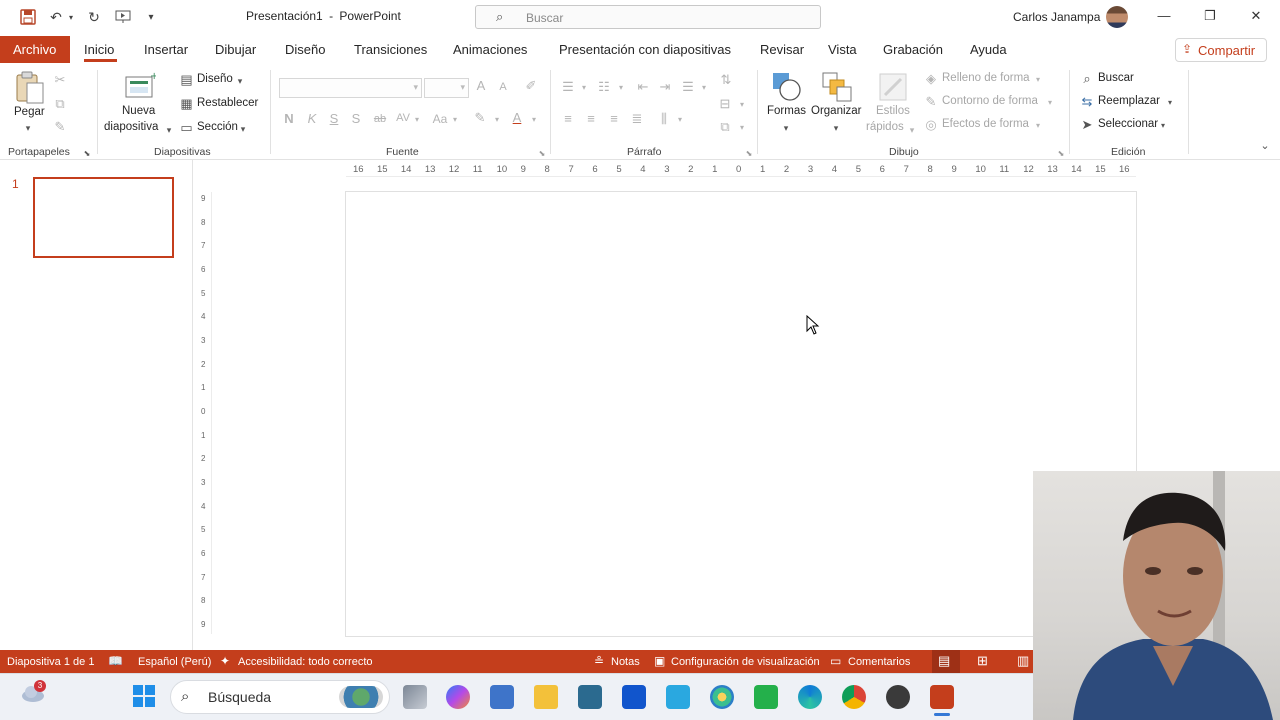  Describe the element at coordinates (786, 128) in the screenshot. I see `shapes-dropdown-icon: ▾` at that location.